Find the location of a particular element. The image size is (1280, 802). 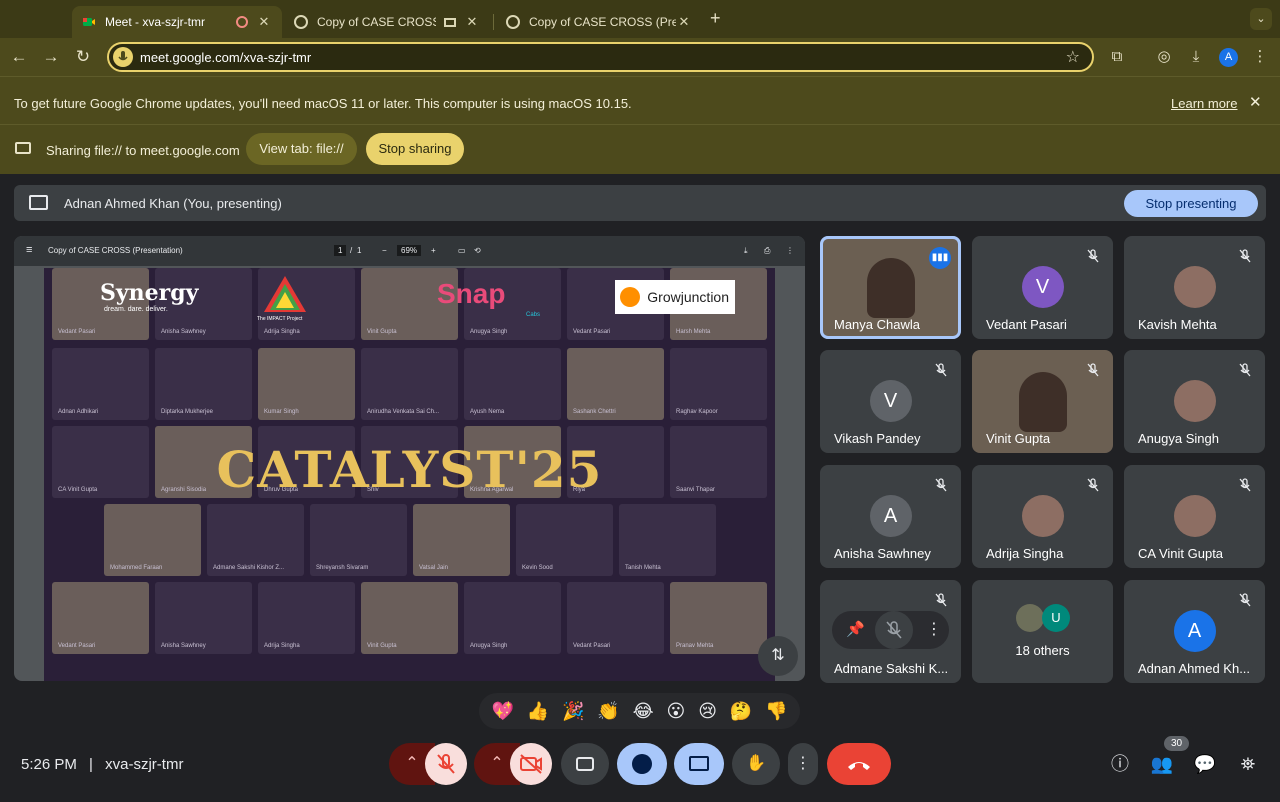

forward-arrow-icon: → is located at coordinates (51, 57).